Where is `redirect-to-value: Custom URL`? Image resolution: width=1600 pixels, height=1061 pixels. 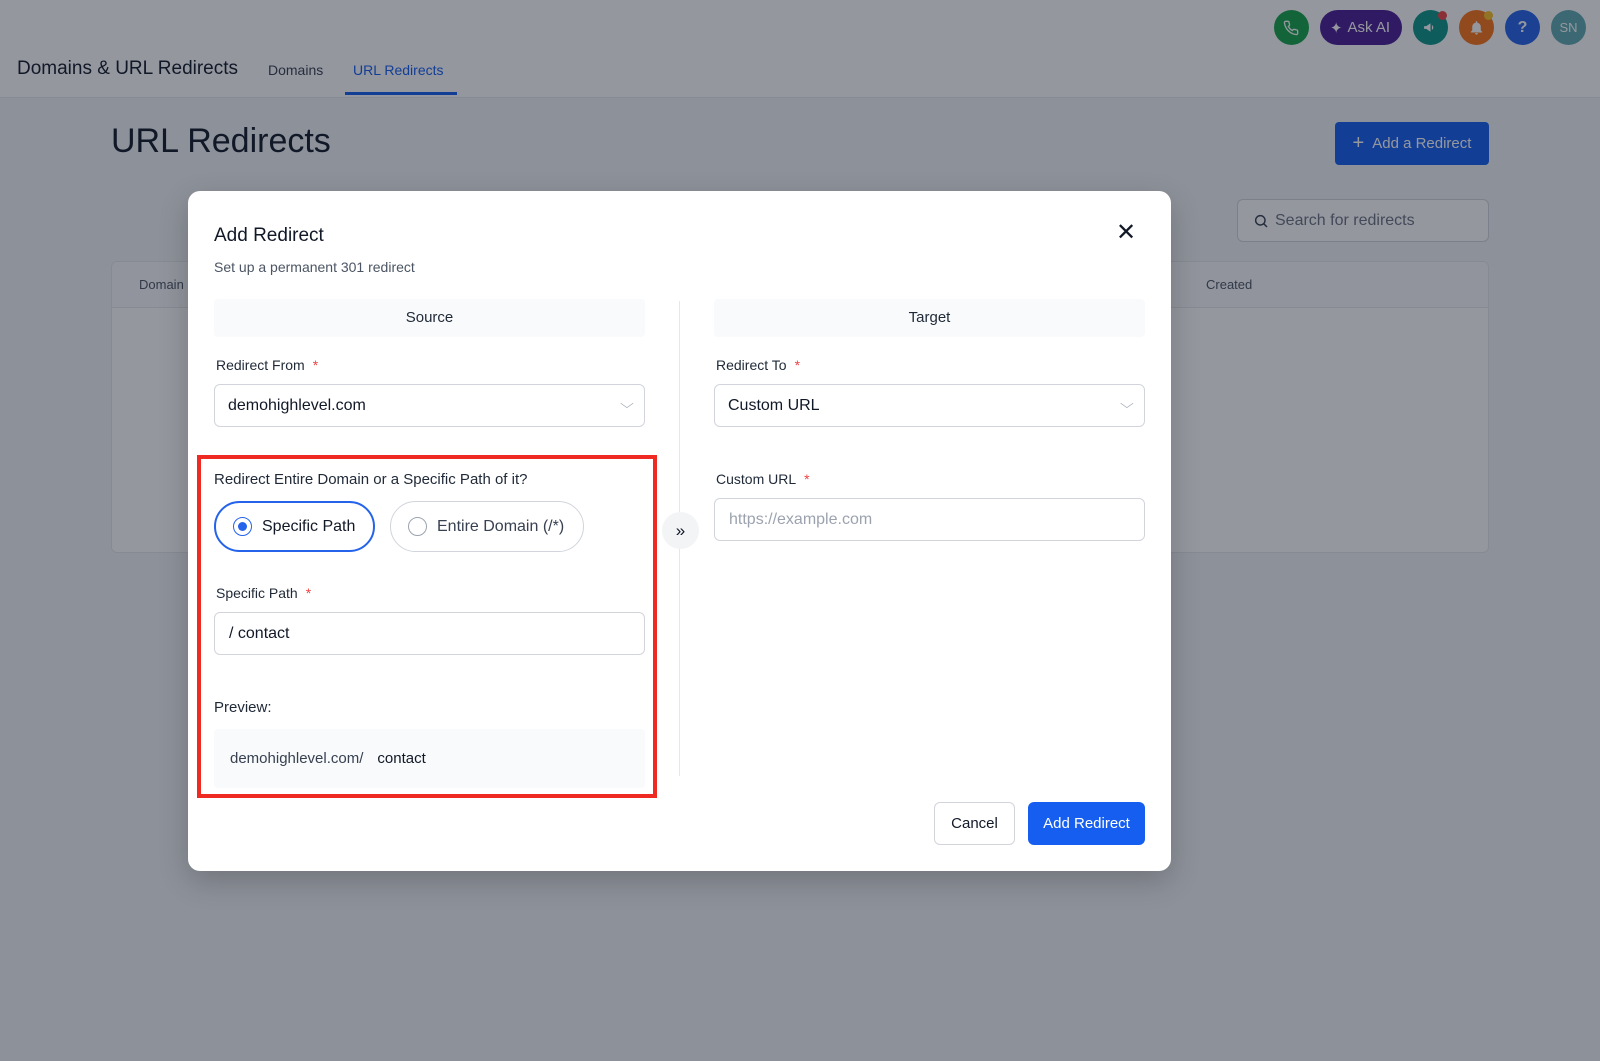
redirect-to-value: Custom URL is located at coordinates (774, 405).